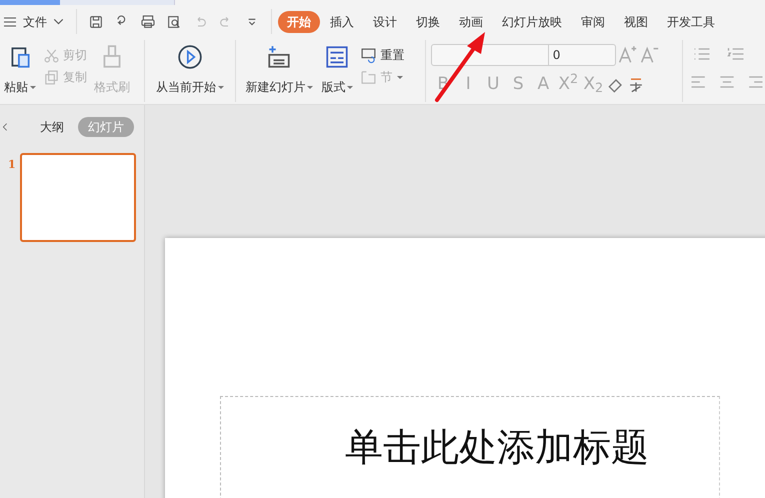  Describe the element at coordinates (532, 21) in the screenshot. I see `ribbon-tab: 幻灯片放映` at that location.